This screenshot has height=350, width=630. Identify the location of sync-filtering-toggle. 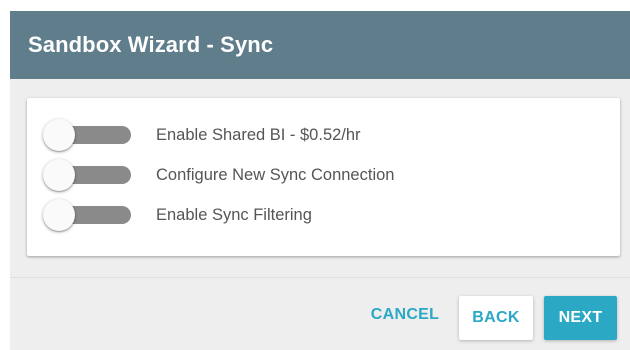
(87, 215).